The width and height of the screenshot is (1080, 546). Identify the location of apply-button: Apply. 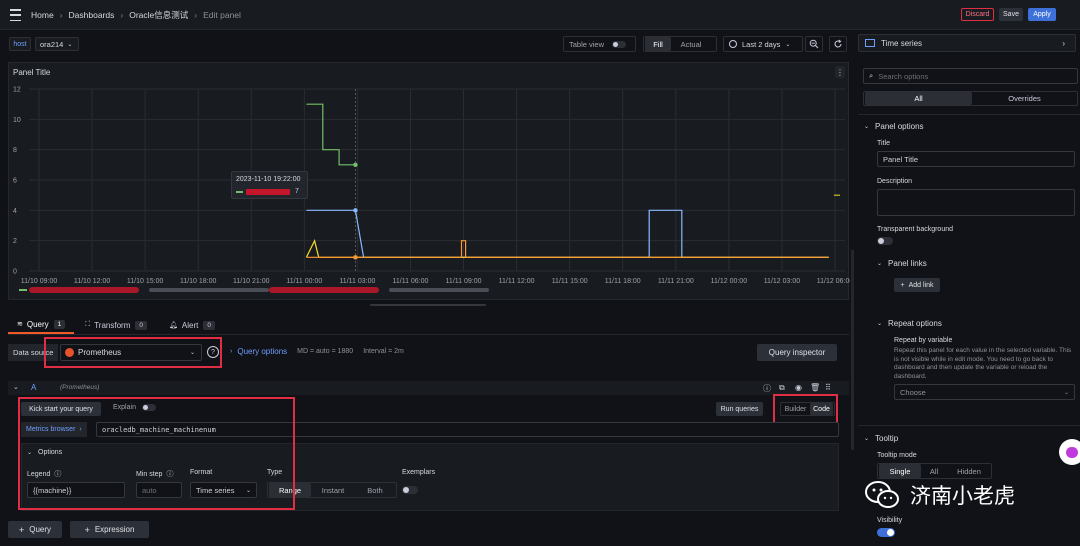
(1042, 14).